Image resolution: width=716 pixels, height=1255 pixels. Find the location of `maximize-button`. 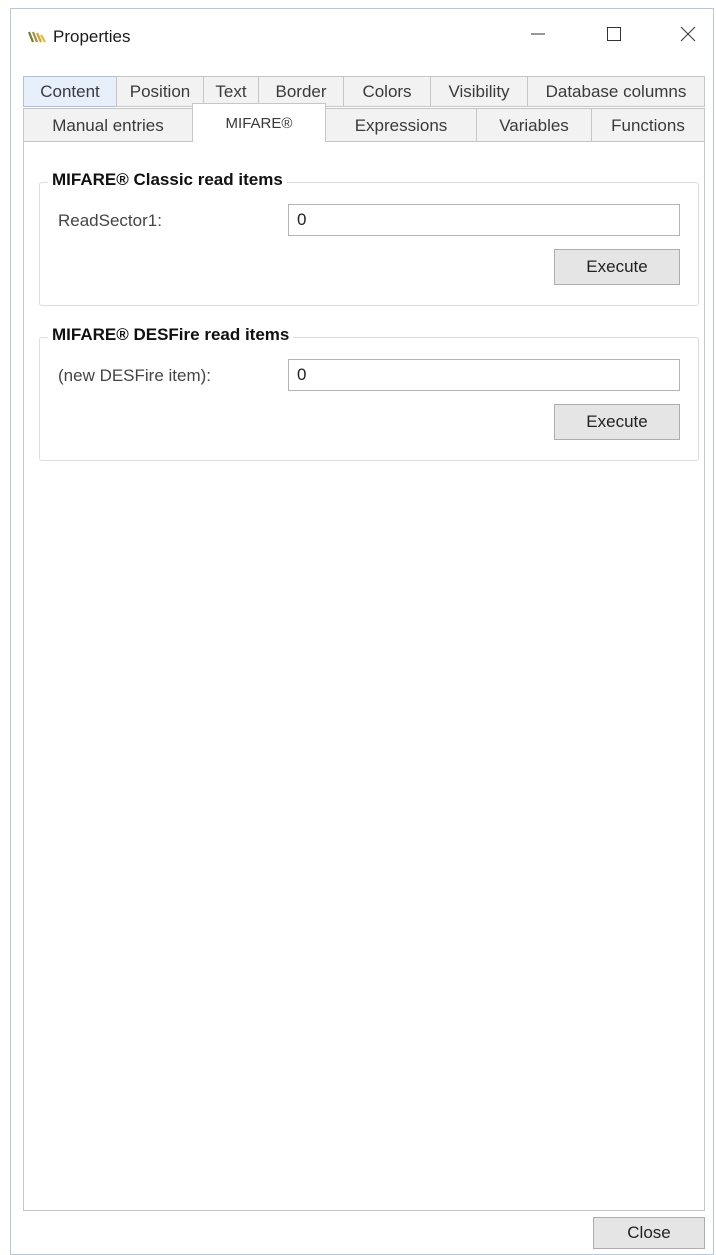

maximize-button is located at coordinates (614, 36).